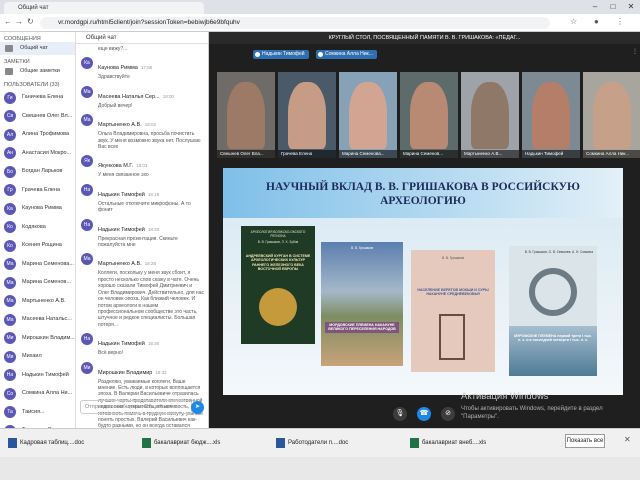 The image size is (640, 480). I want to click on menu-dots-icon: ⋮, so click(620, 21).